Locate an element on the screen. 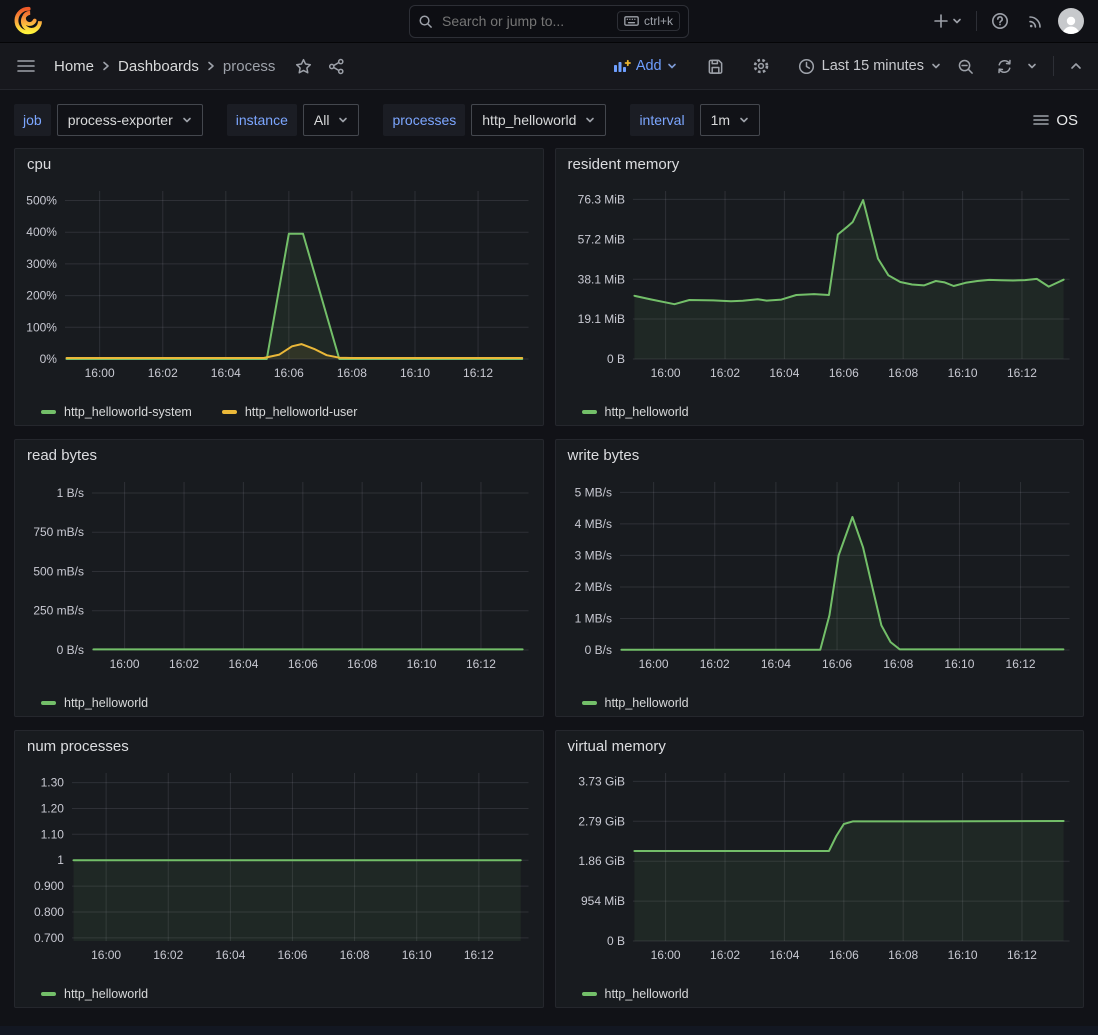  svg-text: 1.30 is located at coordinates (53, 783).